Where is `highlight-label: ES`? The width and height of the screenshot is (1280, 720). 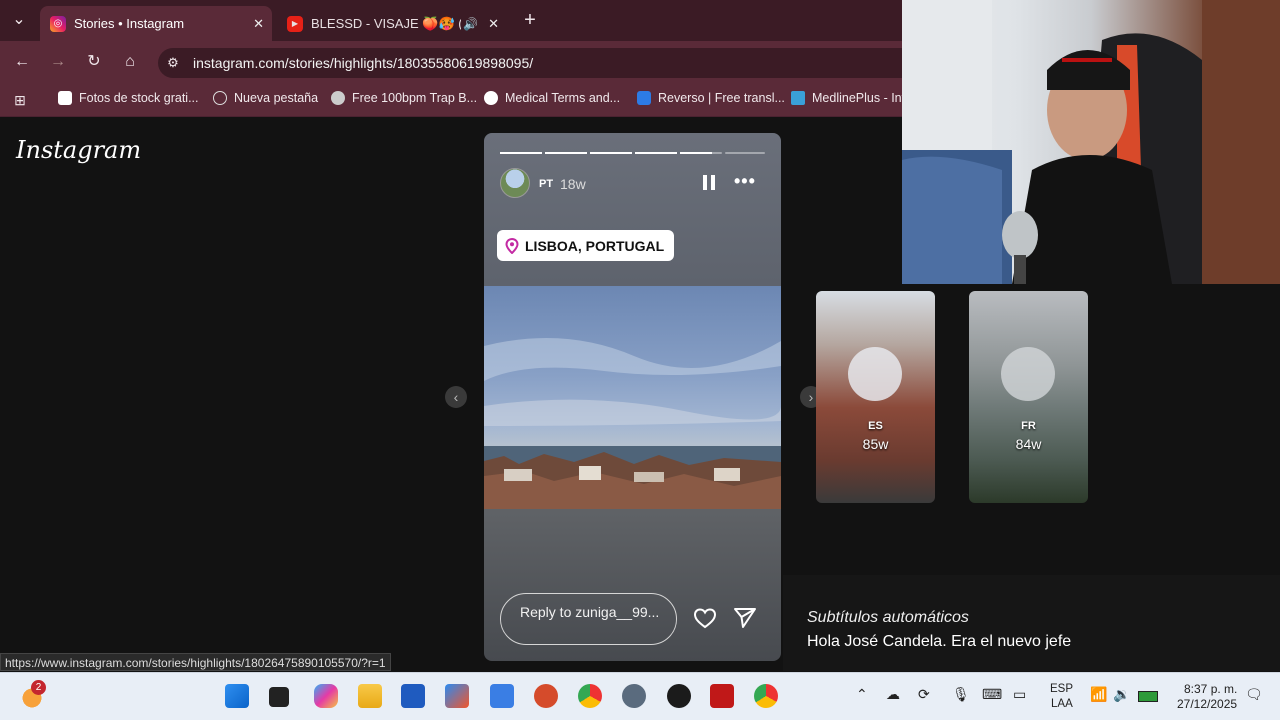
highlight-label: ES is located at coordinates (875, 426).